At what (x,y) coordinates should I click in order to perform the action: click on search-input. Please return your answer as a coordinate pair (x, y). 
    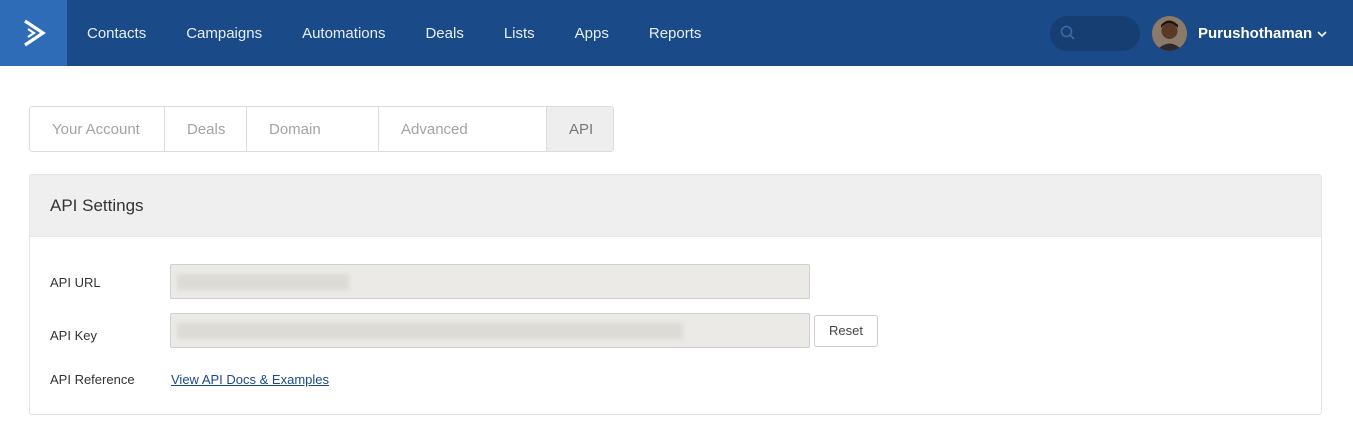
    Looking at the image, I should click on (1095, 33).